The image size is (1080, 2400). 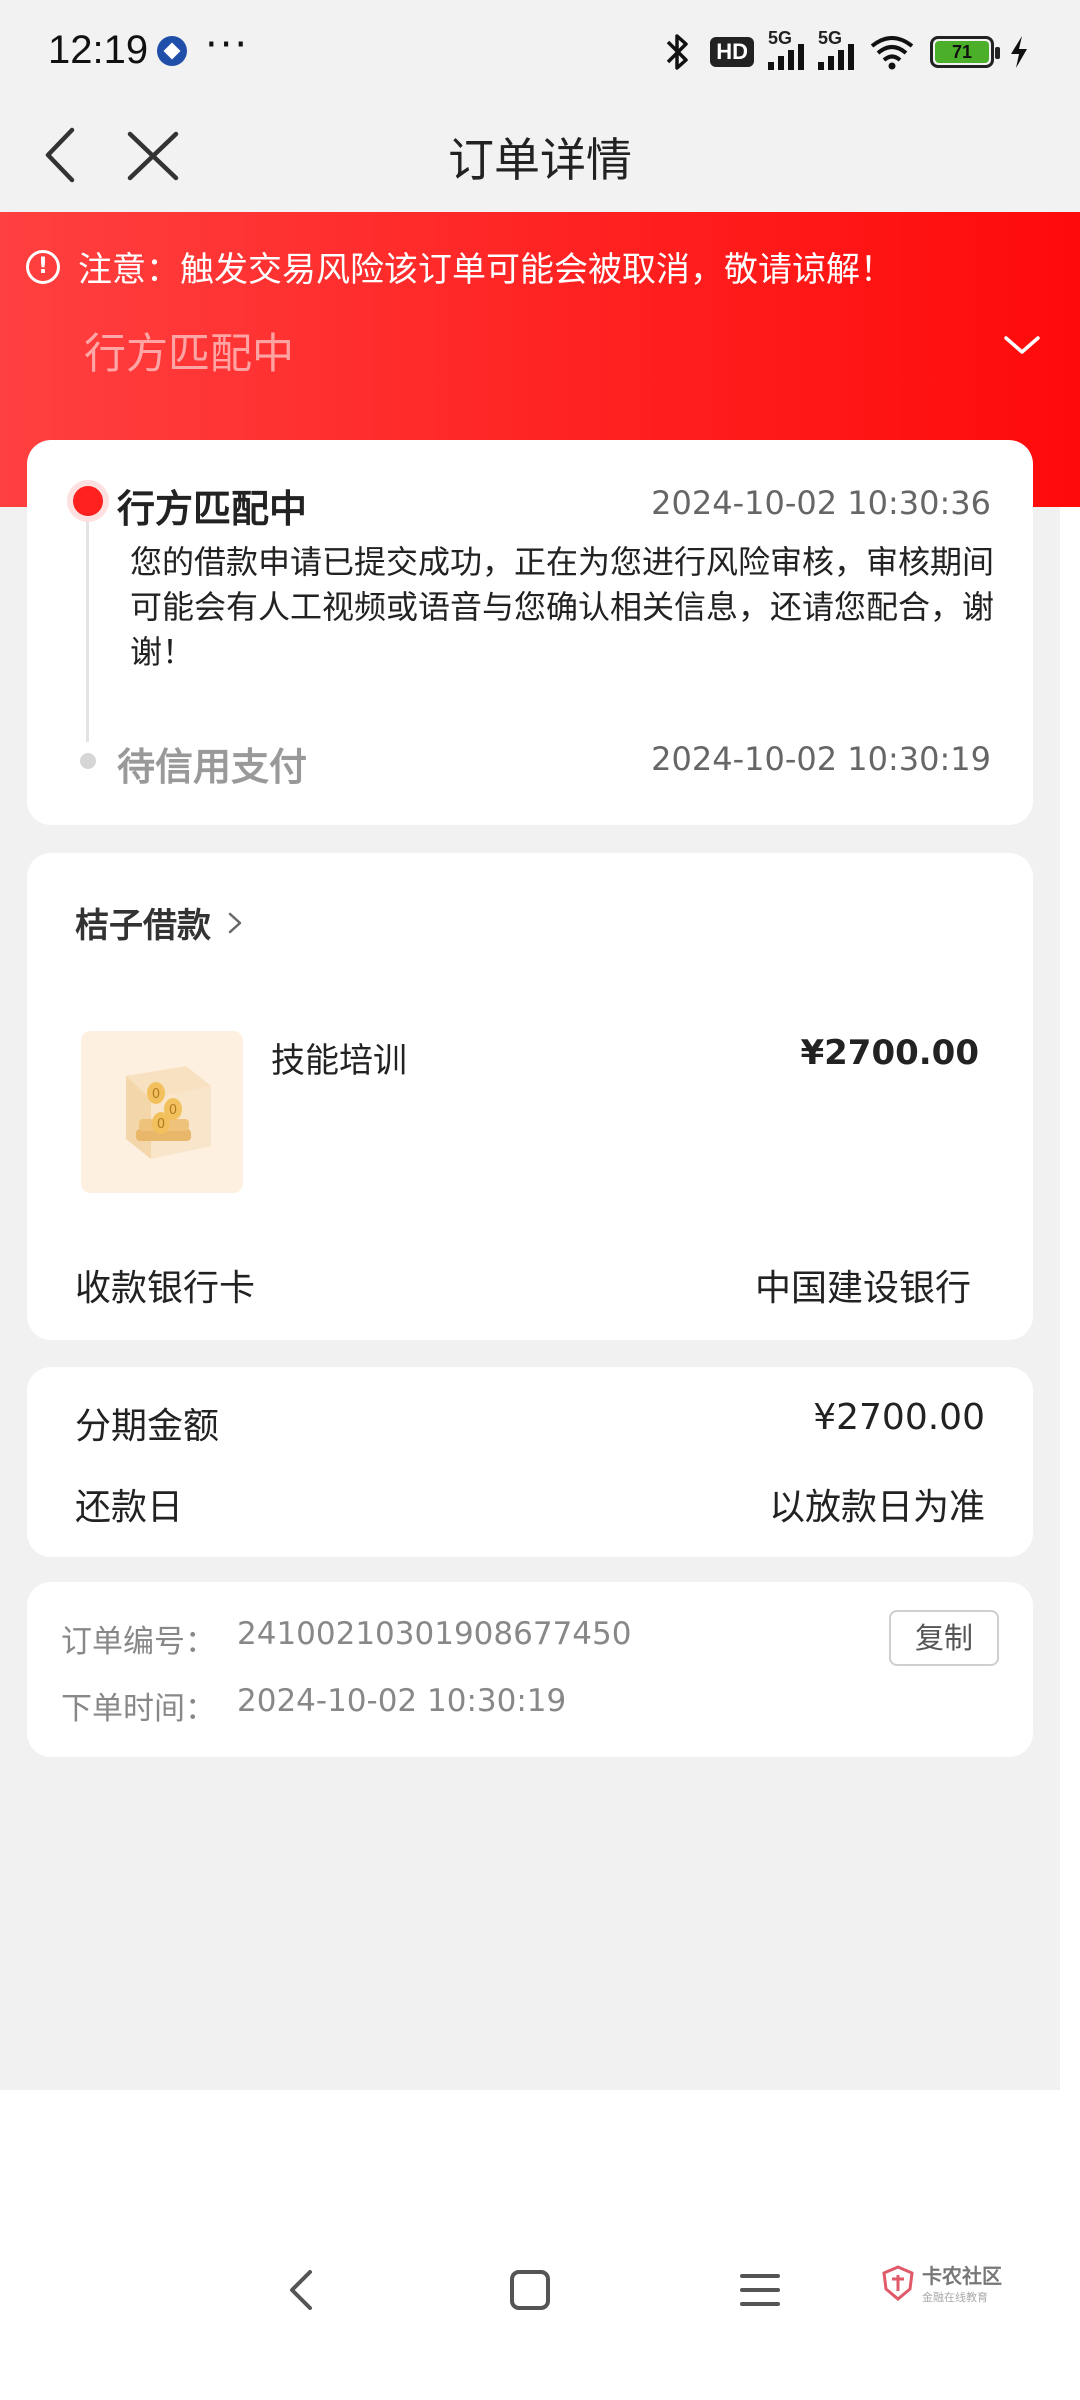 I want to click on battery-icon: 71, so click(x=965, y=52).